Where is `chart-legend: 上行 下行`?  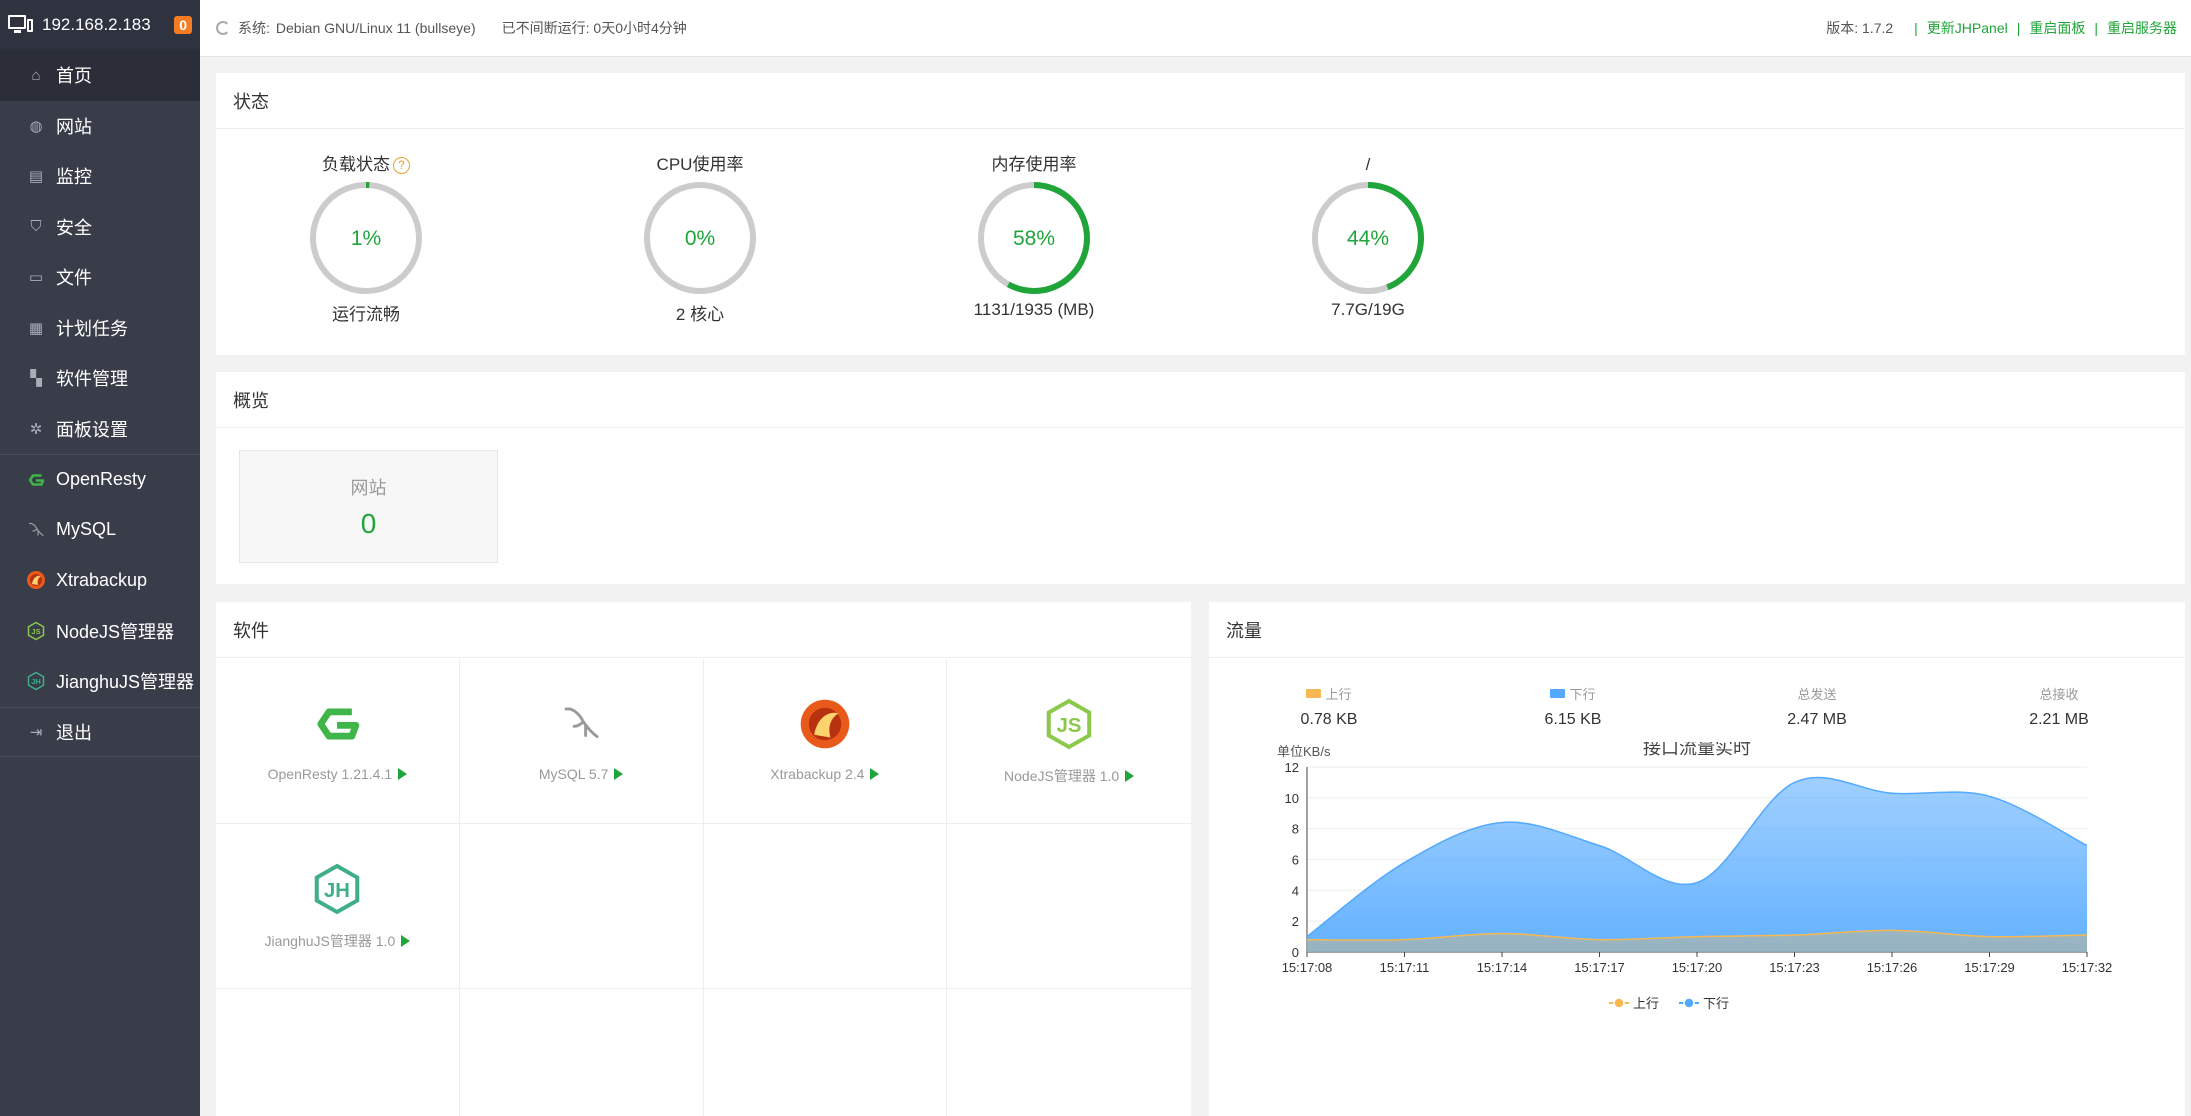
chart-legend: 上行 下行 is located at coordinates (1669, 1003).